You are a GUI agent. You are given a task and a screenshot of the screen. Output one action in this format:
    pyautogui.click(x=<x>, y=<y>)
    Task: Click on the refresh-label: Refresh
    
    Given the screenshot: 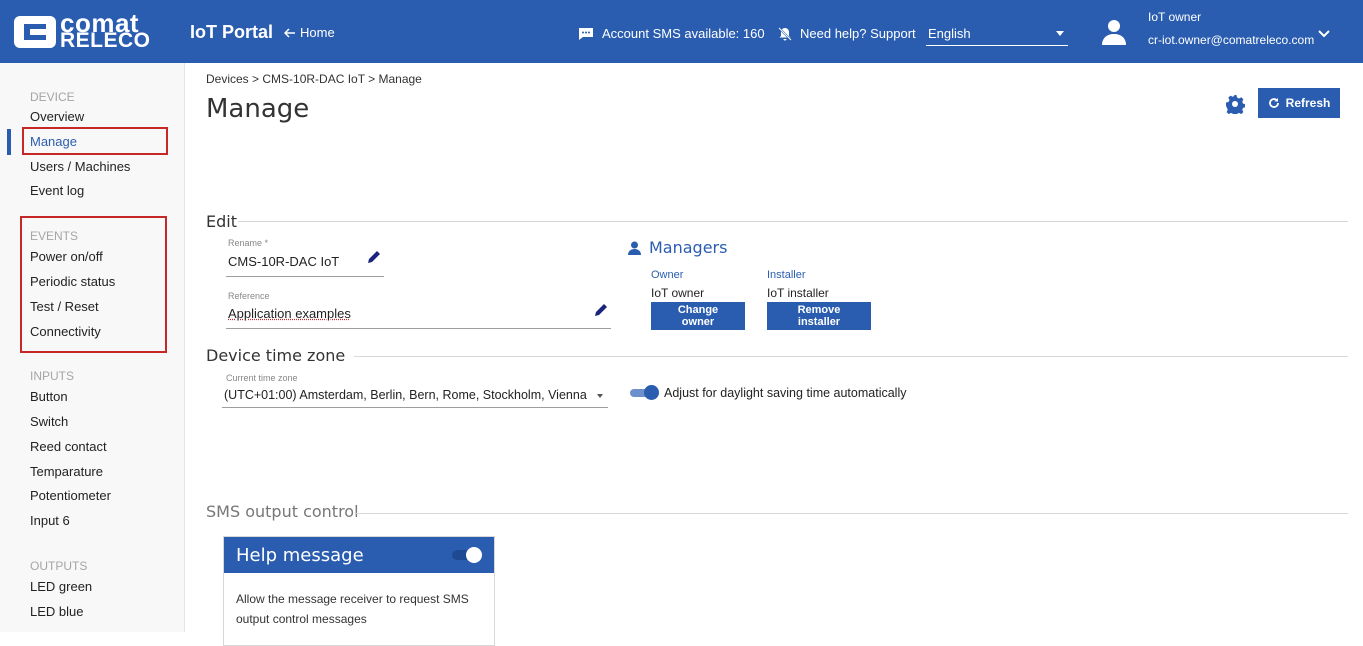 What is the action you would take?
    pyautogui.click(x=1308, y=103)
    